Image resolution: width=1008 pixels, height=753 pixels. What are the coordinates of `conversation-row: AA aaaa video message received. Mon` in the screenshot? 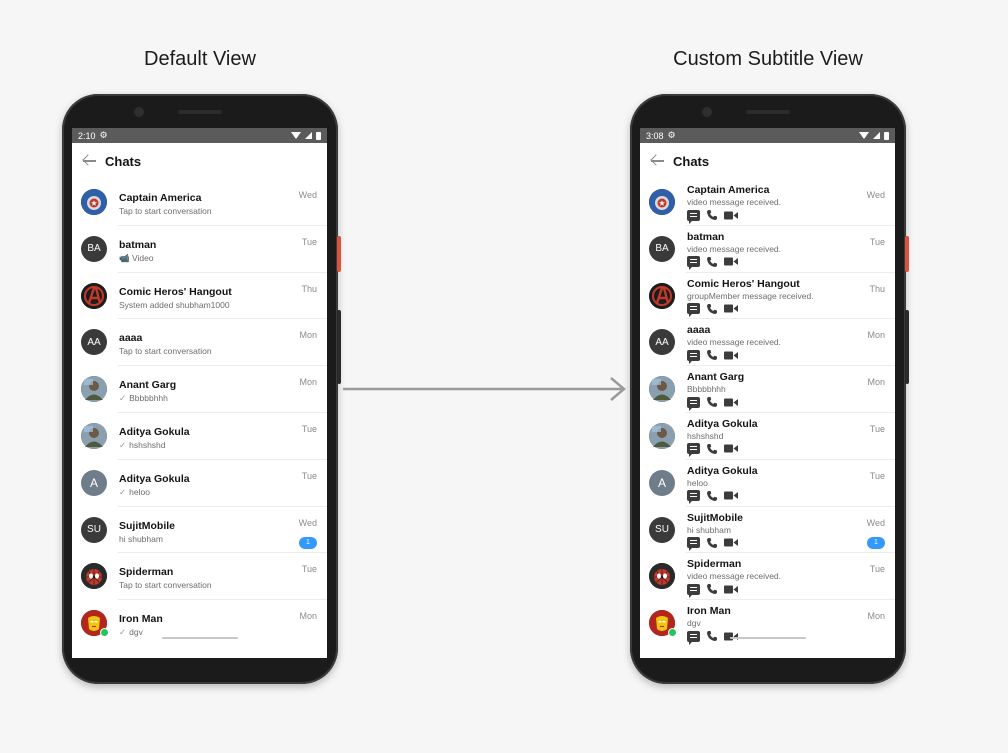 It's located at (767, 343).